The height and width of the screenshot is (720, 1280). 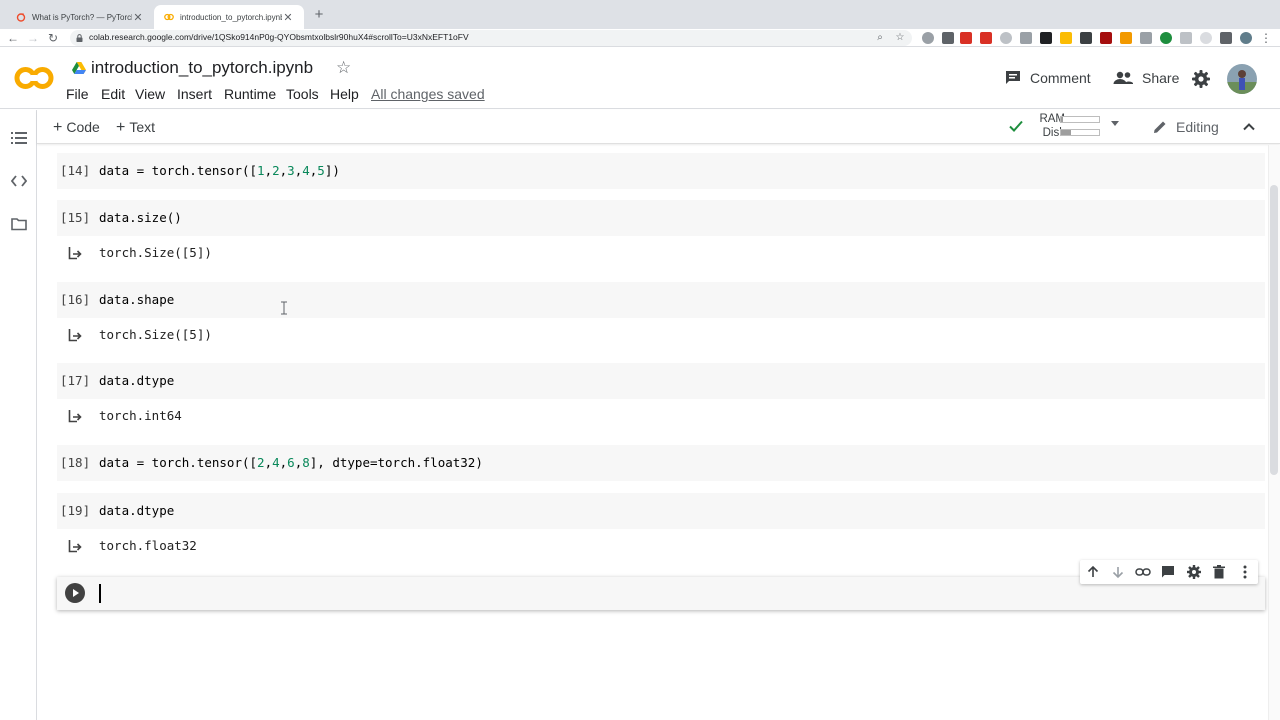 I want to click on cell-code: data.size(), so click(x=140, y=217).